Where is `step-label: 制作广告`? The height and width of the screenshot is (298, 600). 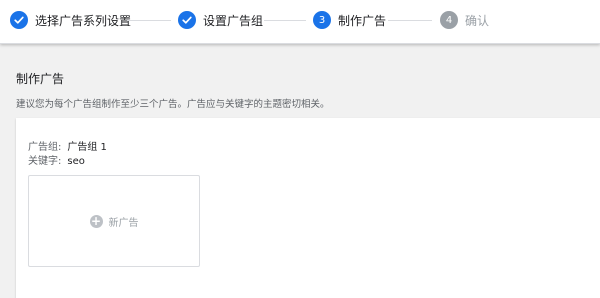
step-label: 制作广告 is located at coordinates (362, 20).